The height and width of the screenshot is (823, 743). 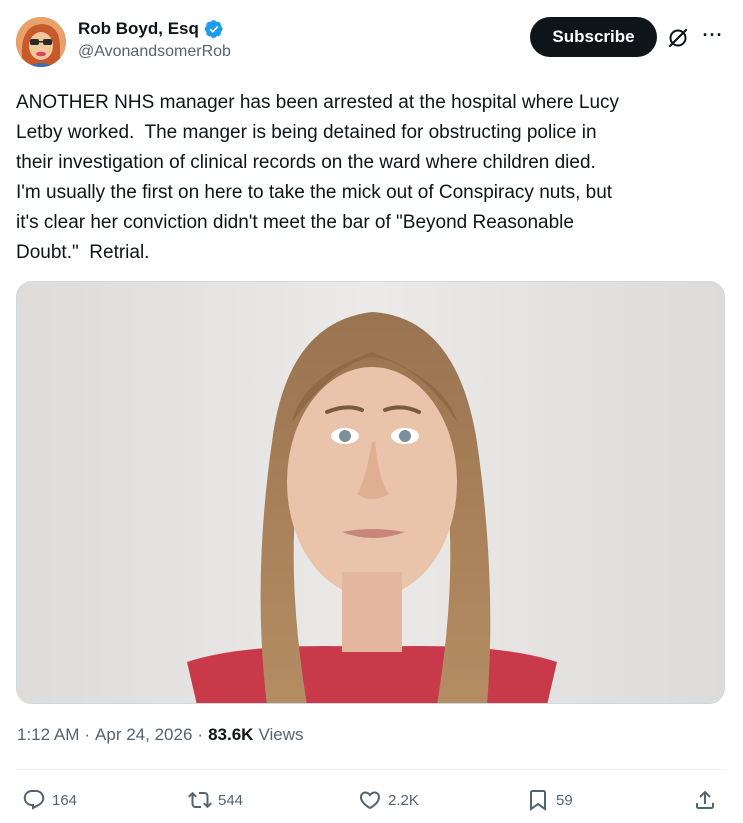 What do you see at coordinates (138, 29) in the screenshot?
I see `author-display-name: Rob Boyd, Esq` at bounding box center [138, 29].